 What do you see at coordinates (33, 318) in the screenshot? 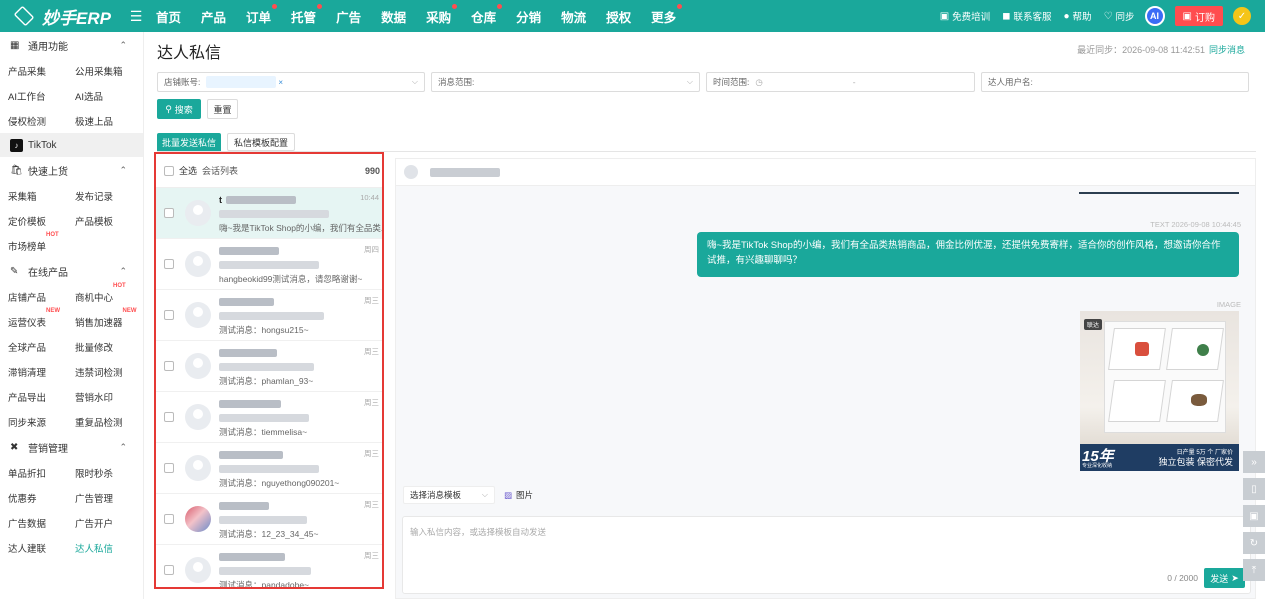
I see `sidebar-item-ops-dashboard: 运营仪表 NEW` at bounding box center [33, 318].